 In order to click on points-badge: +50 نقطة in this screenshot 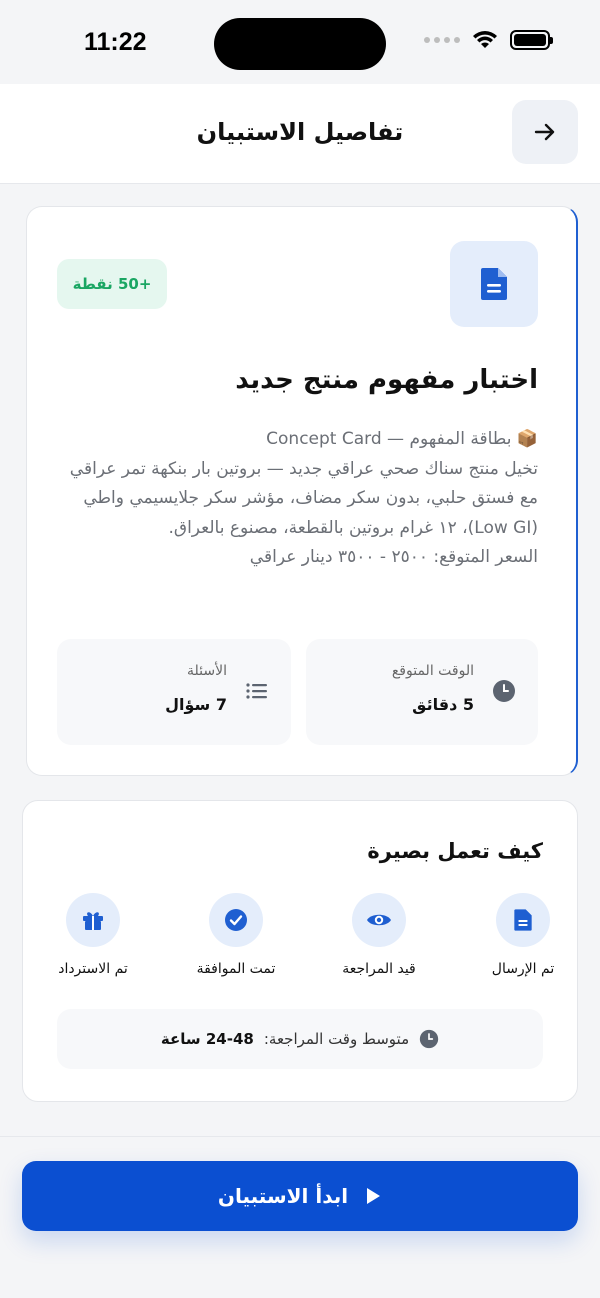, I will do `click(112, 284)`.